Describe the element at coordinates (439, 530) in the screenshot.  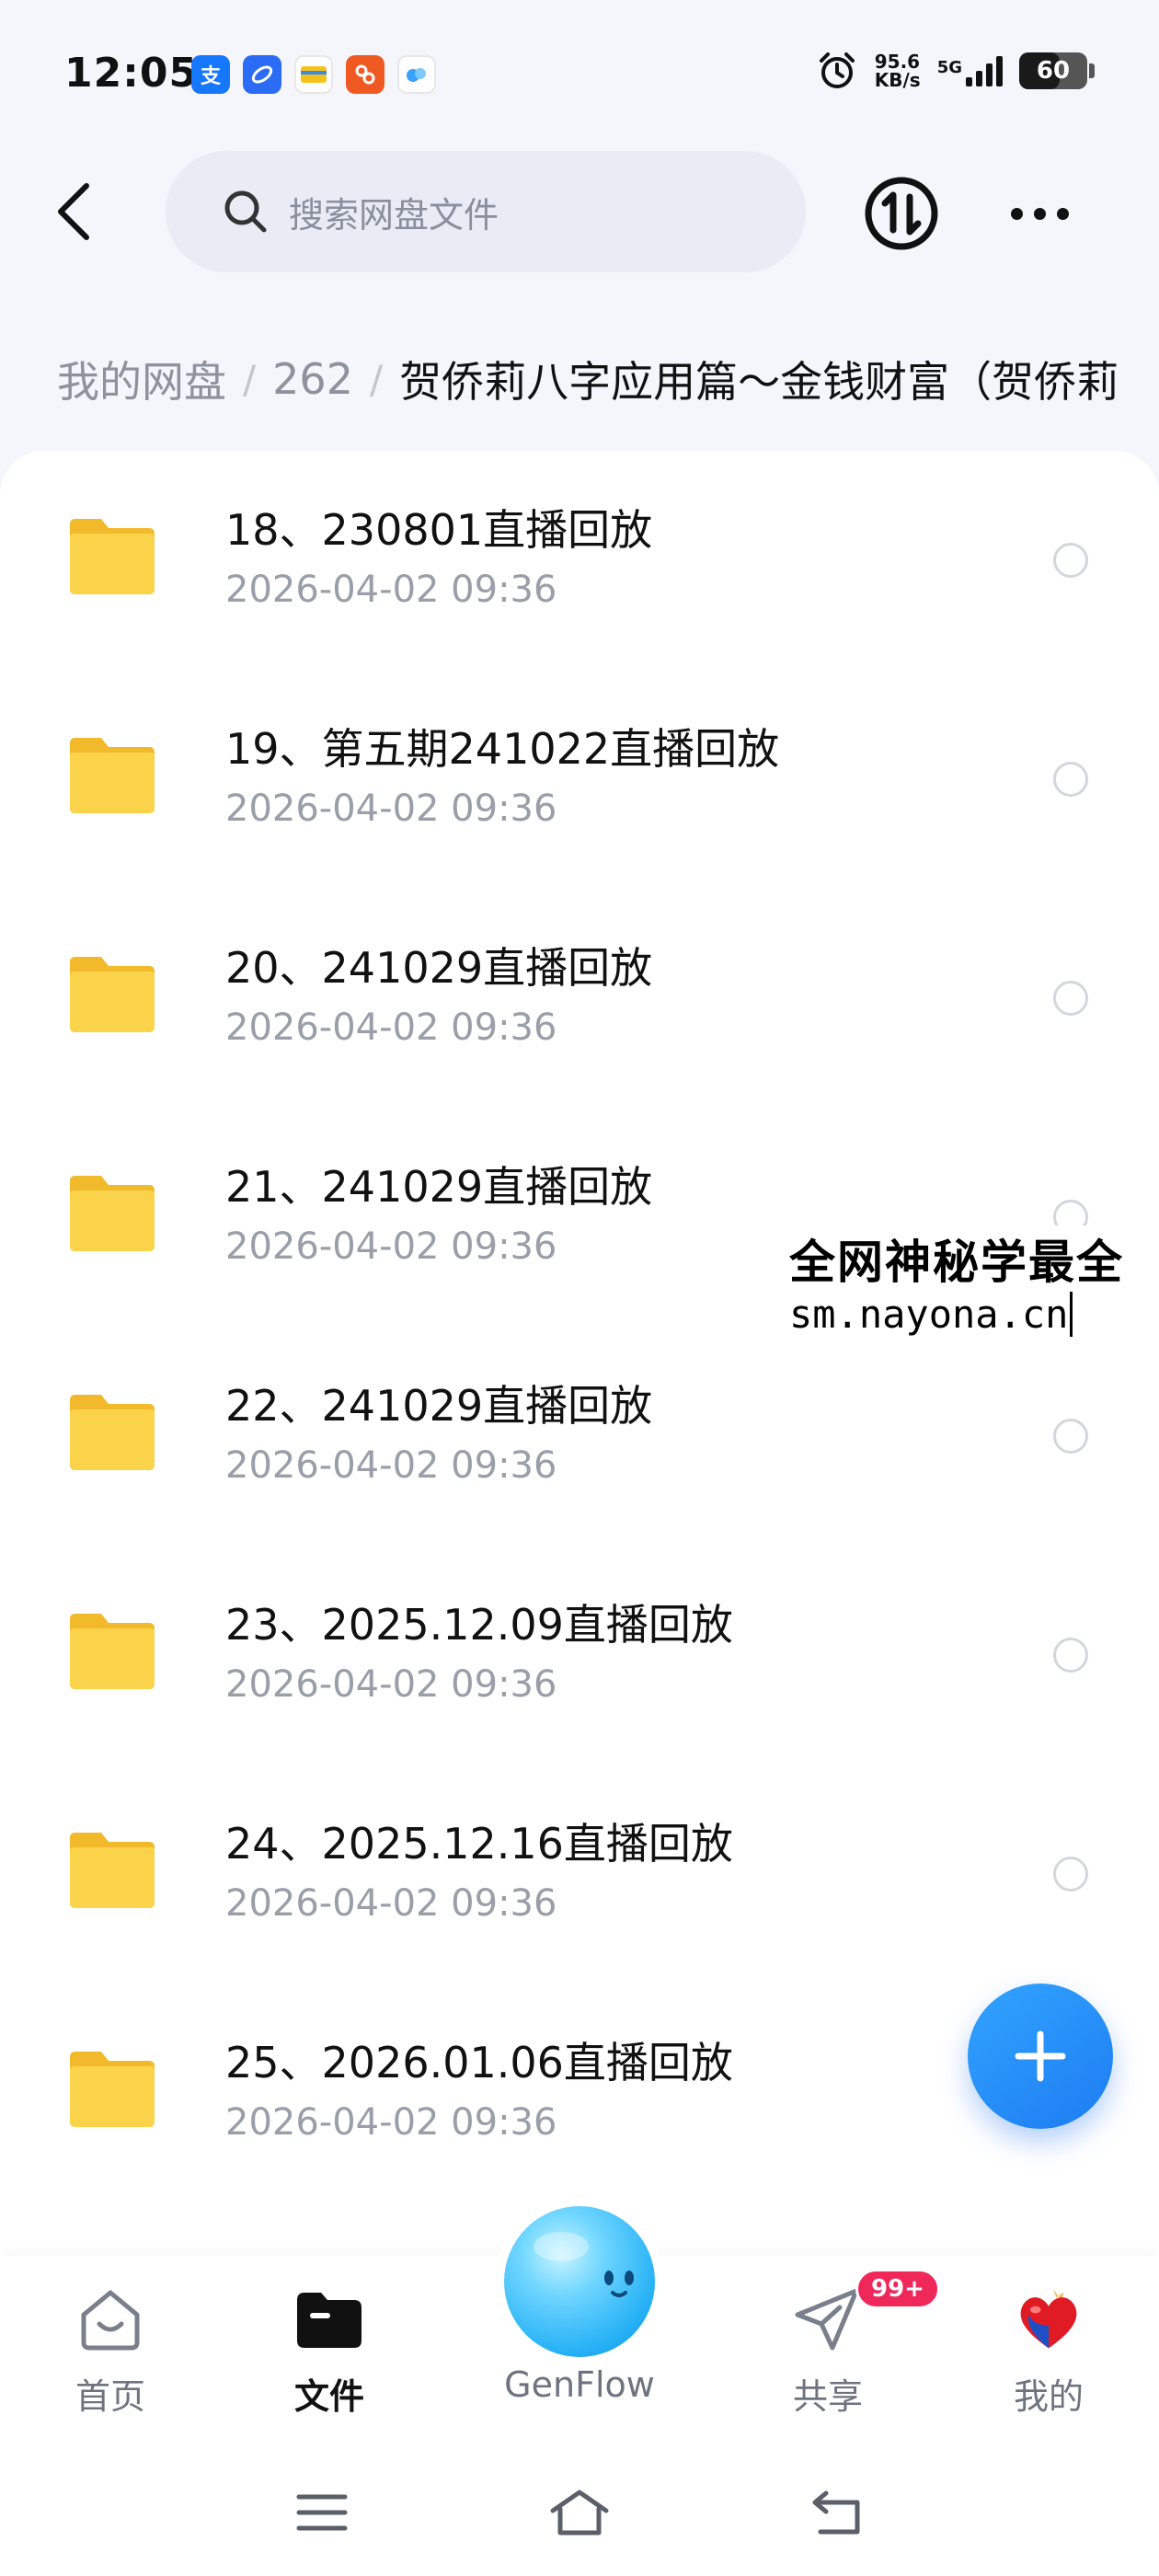
I see `folder-name: 18、230801直播回放` at that location.